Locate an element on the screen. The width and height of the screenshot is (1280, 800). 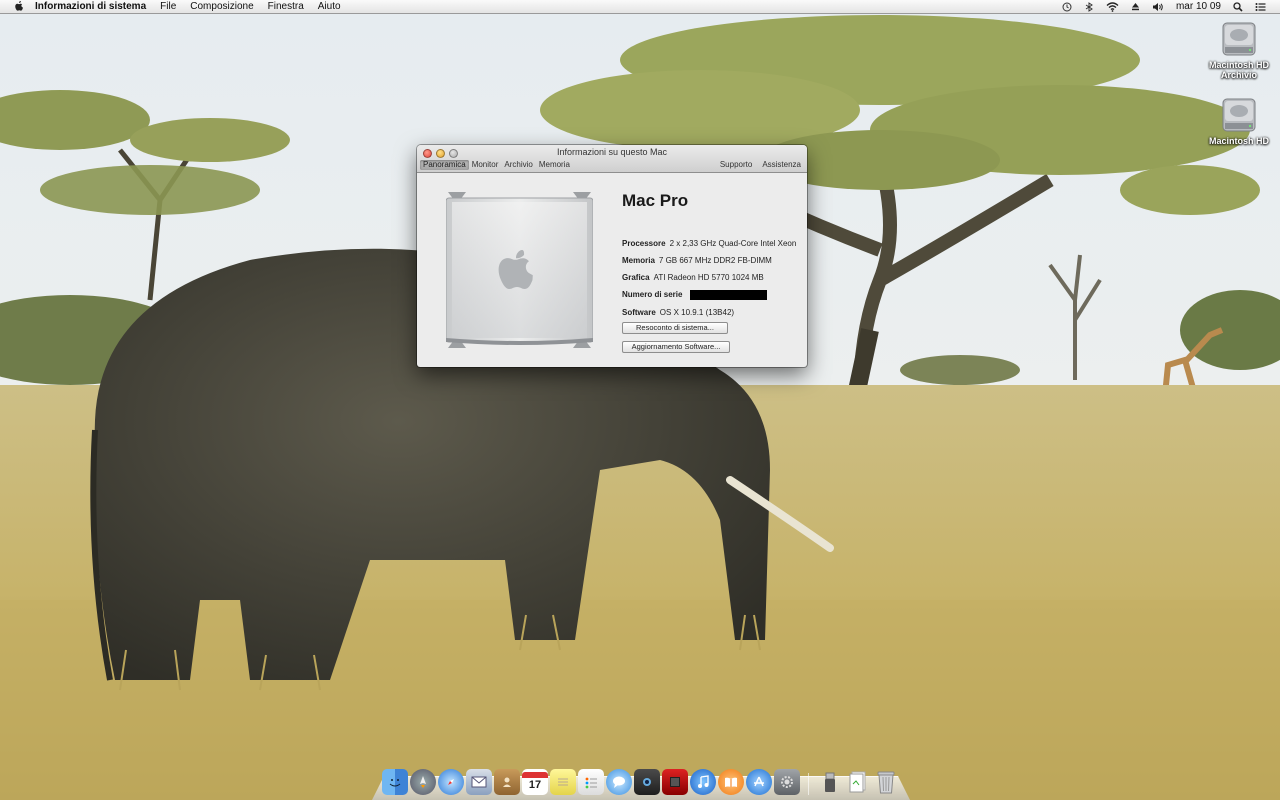
usb-drive-icon is located at coordinates (830, 782).